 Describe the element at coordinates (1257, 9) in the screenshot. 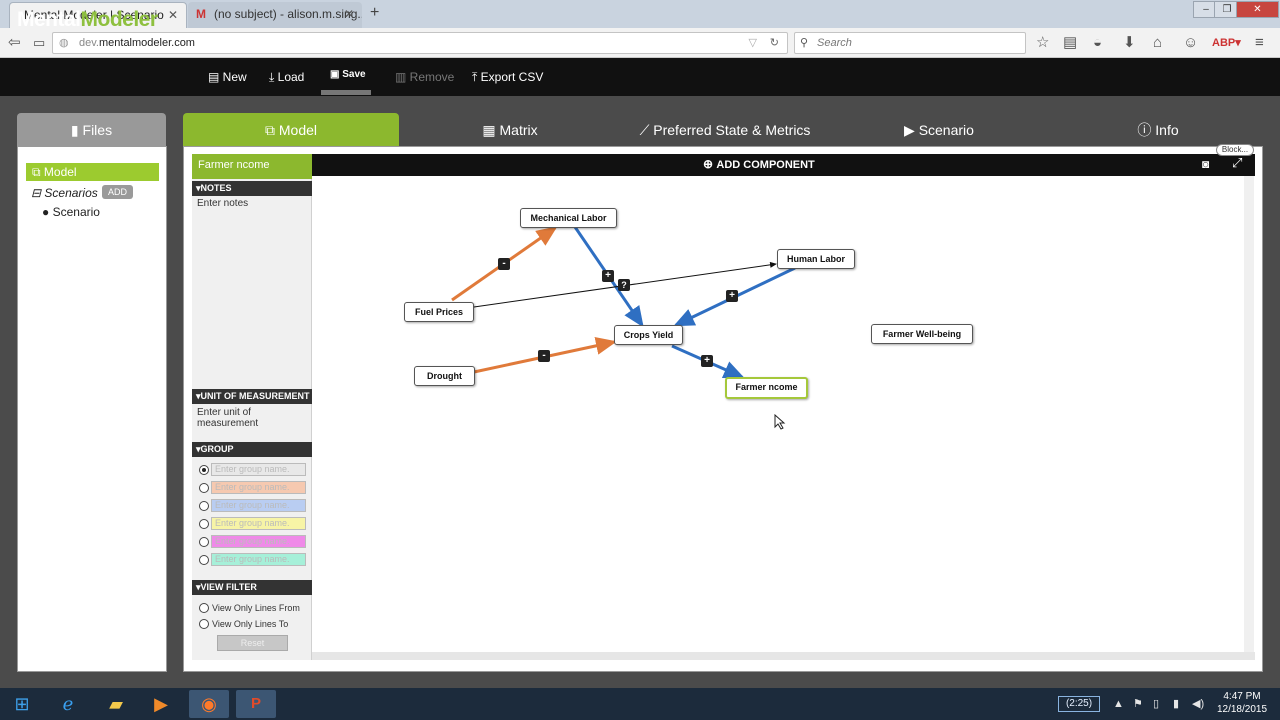

I see `close-window-icon: ✕` at that location.